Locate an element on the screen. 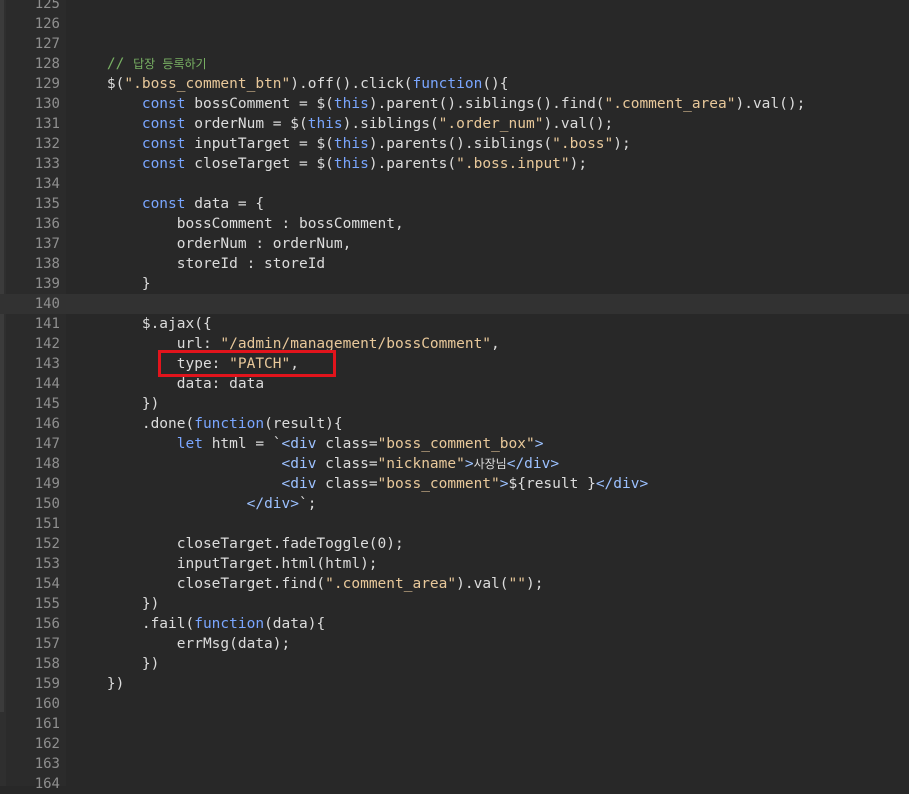 The width and height of the screenshot is (909, 794). code-token: ).val( is located at coordinates (482, 584).